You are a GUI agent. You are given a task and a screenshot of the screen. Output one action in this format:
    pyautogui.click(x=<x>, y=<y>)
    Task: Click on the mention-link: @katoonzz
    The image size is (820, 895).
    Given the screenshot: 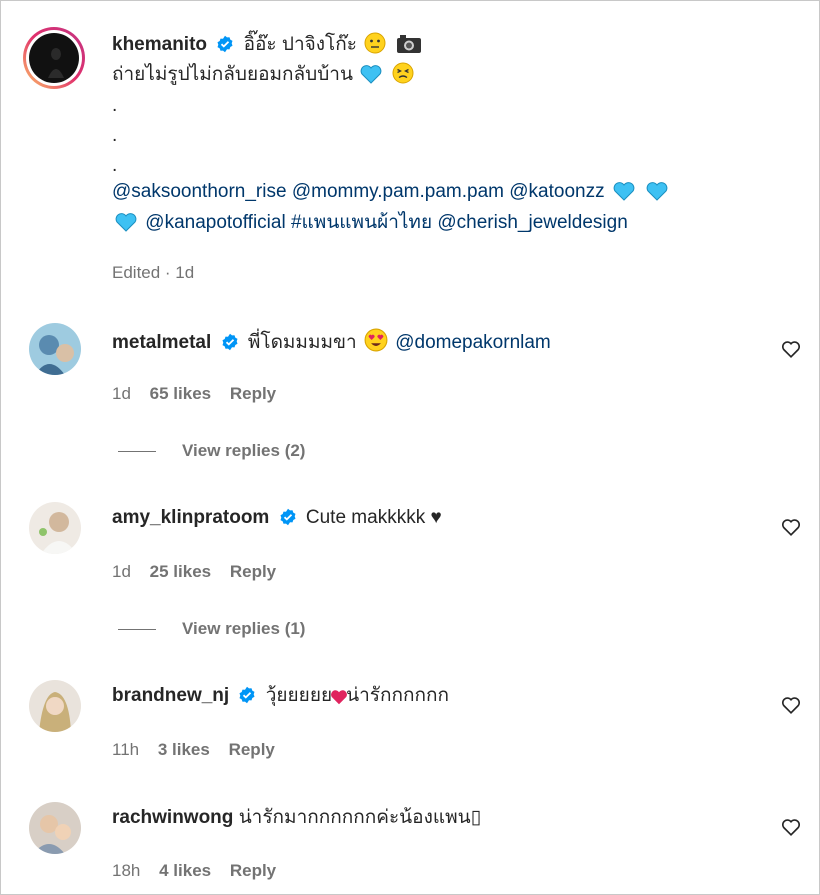 What is the action you would take?
    pyautogui.click(x=556, y=191)
    